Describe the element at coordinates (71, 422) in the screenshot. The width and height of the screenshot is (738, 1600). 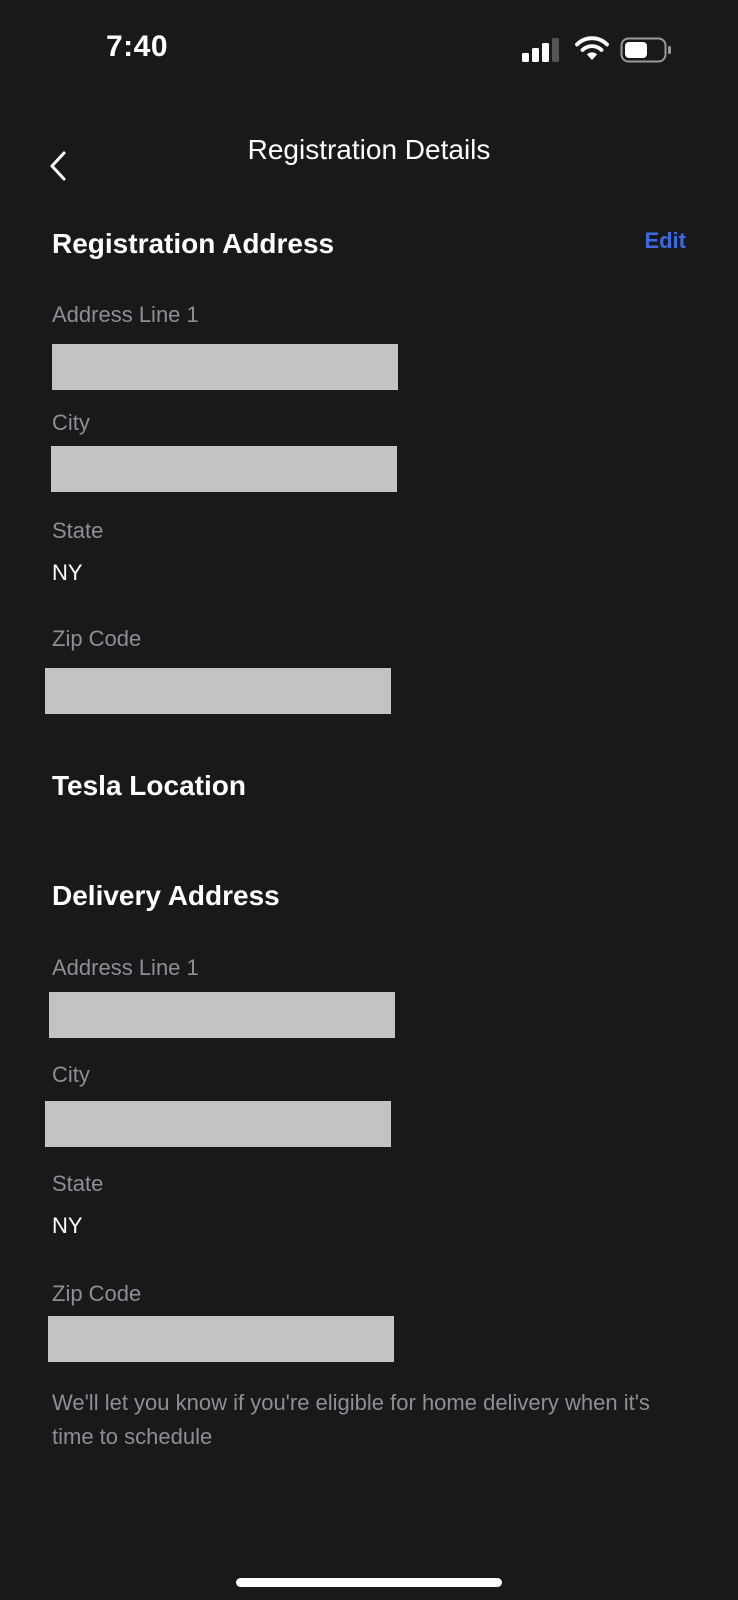
I see `registration-city-label: City` at that location.